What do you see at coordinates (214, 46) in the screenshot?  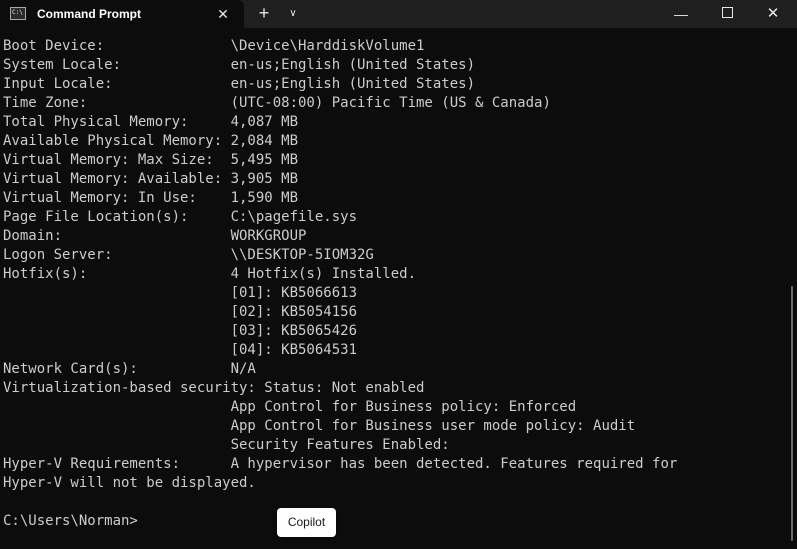 I see `console-line: Boot Device: \Device\HarddiskVolume1` at bounding box center [214, 46].